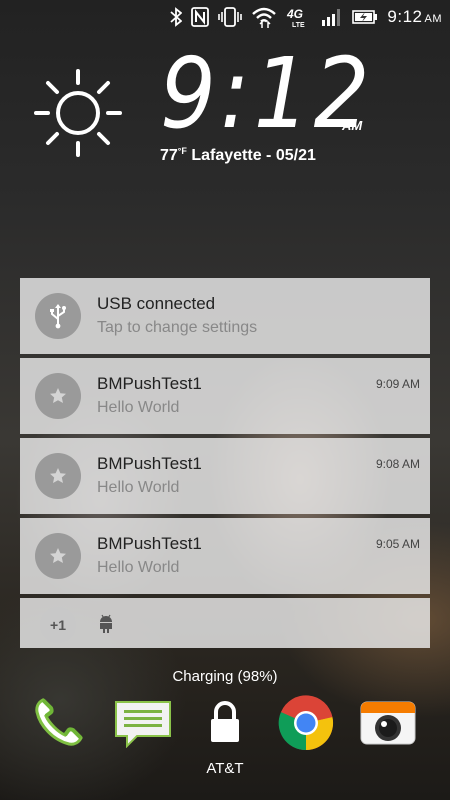 Image resolution: width=450 pixels, height=800 pixels. I want to click on notification-overflow: +1, so click(225, 623).